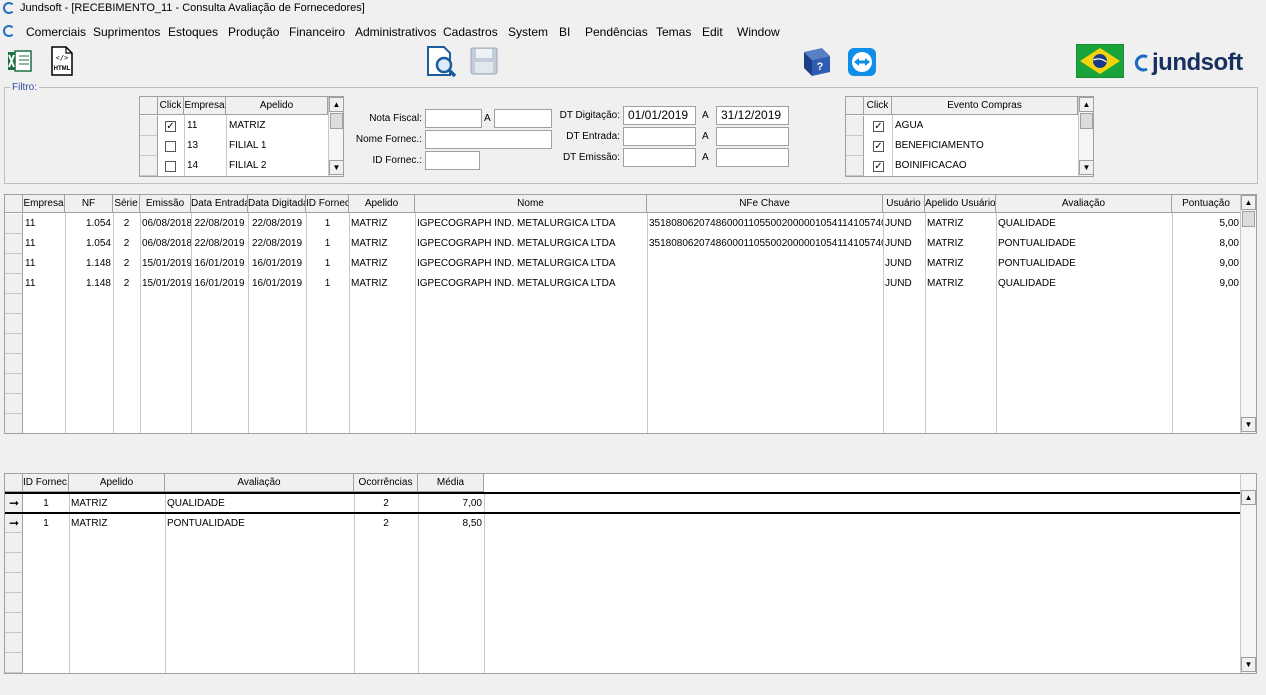  Describe the element at coordinates (1085, 136) in the screenshot. I see `evento-scrollbar: ▲ ▼` at that location.